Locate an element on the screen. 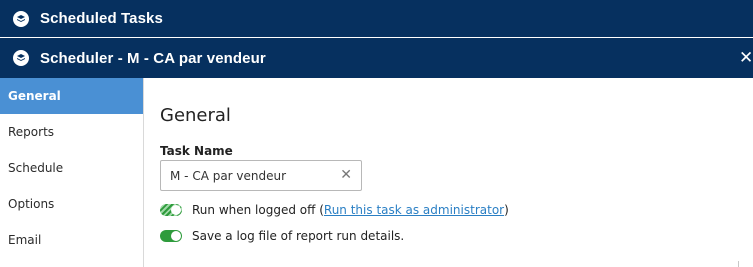 Image resolution: width=753 pixels, height=267 pixels. close-icon: ✕ is located at coordinates (746, 58).